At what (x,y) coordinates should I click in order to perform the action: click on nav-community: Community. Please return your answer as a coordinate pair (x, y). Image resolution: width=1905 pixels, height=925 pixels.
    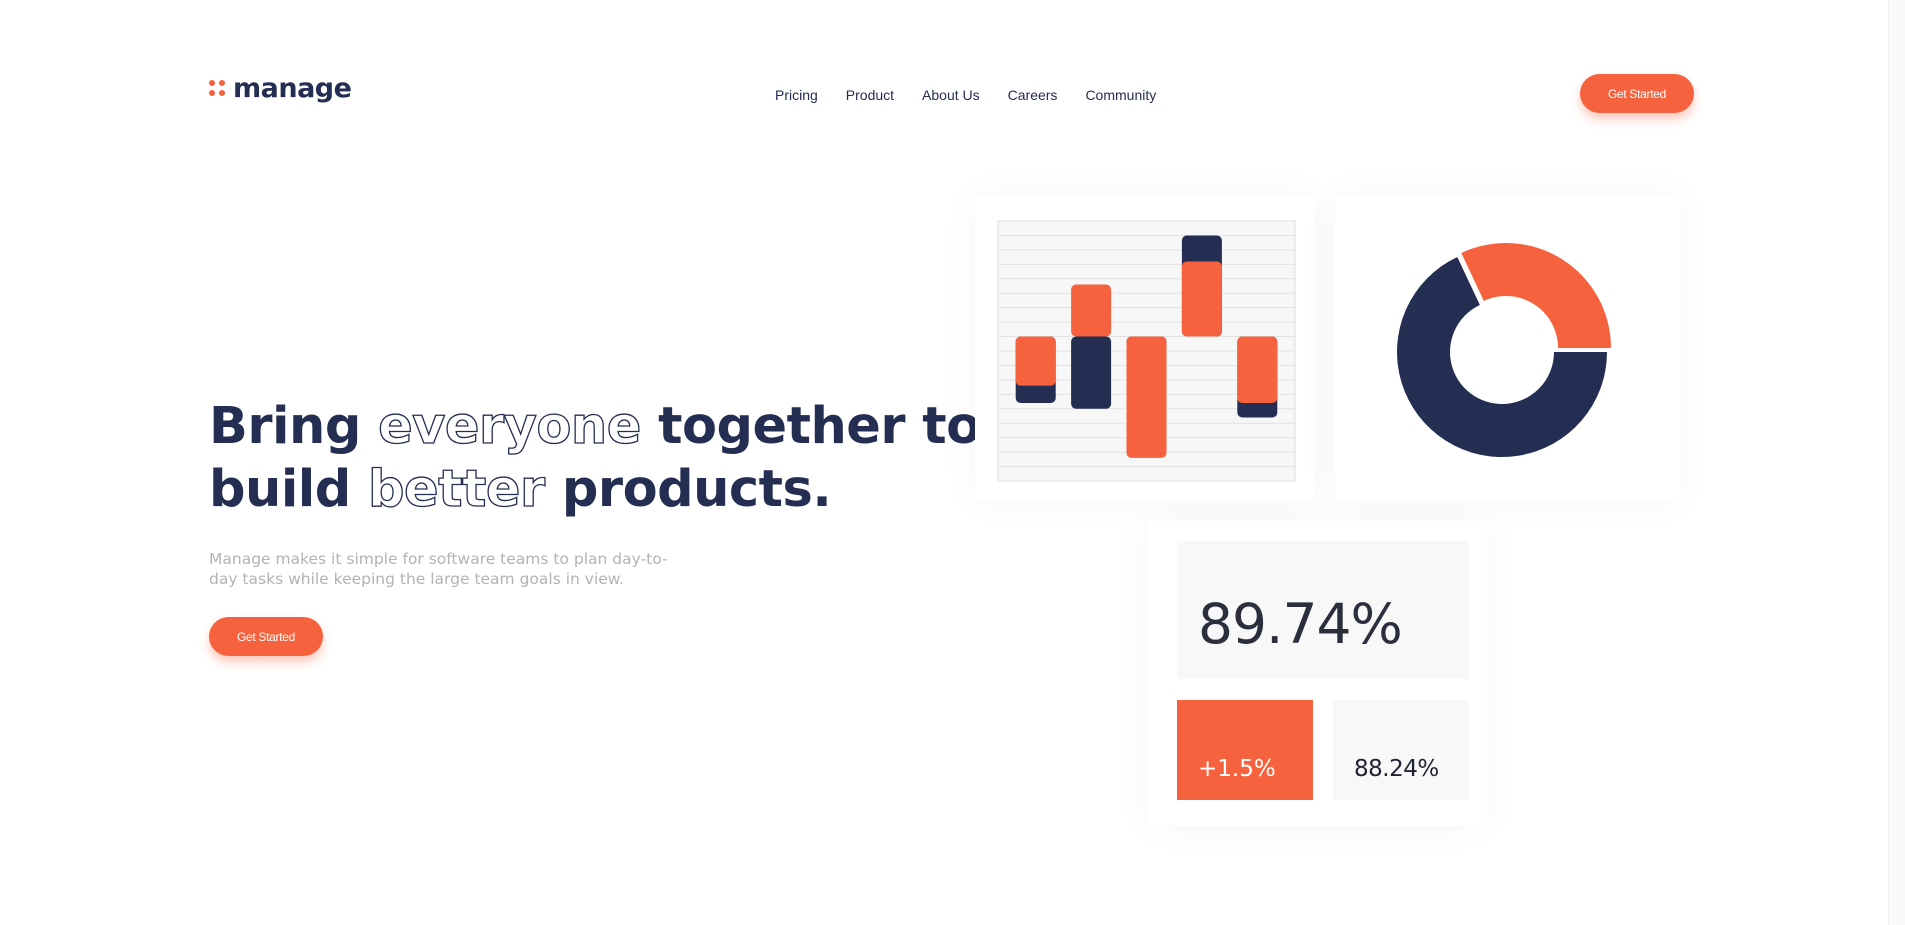
    Looking at the image, I should click on (1120, 95).